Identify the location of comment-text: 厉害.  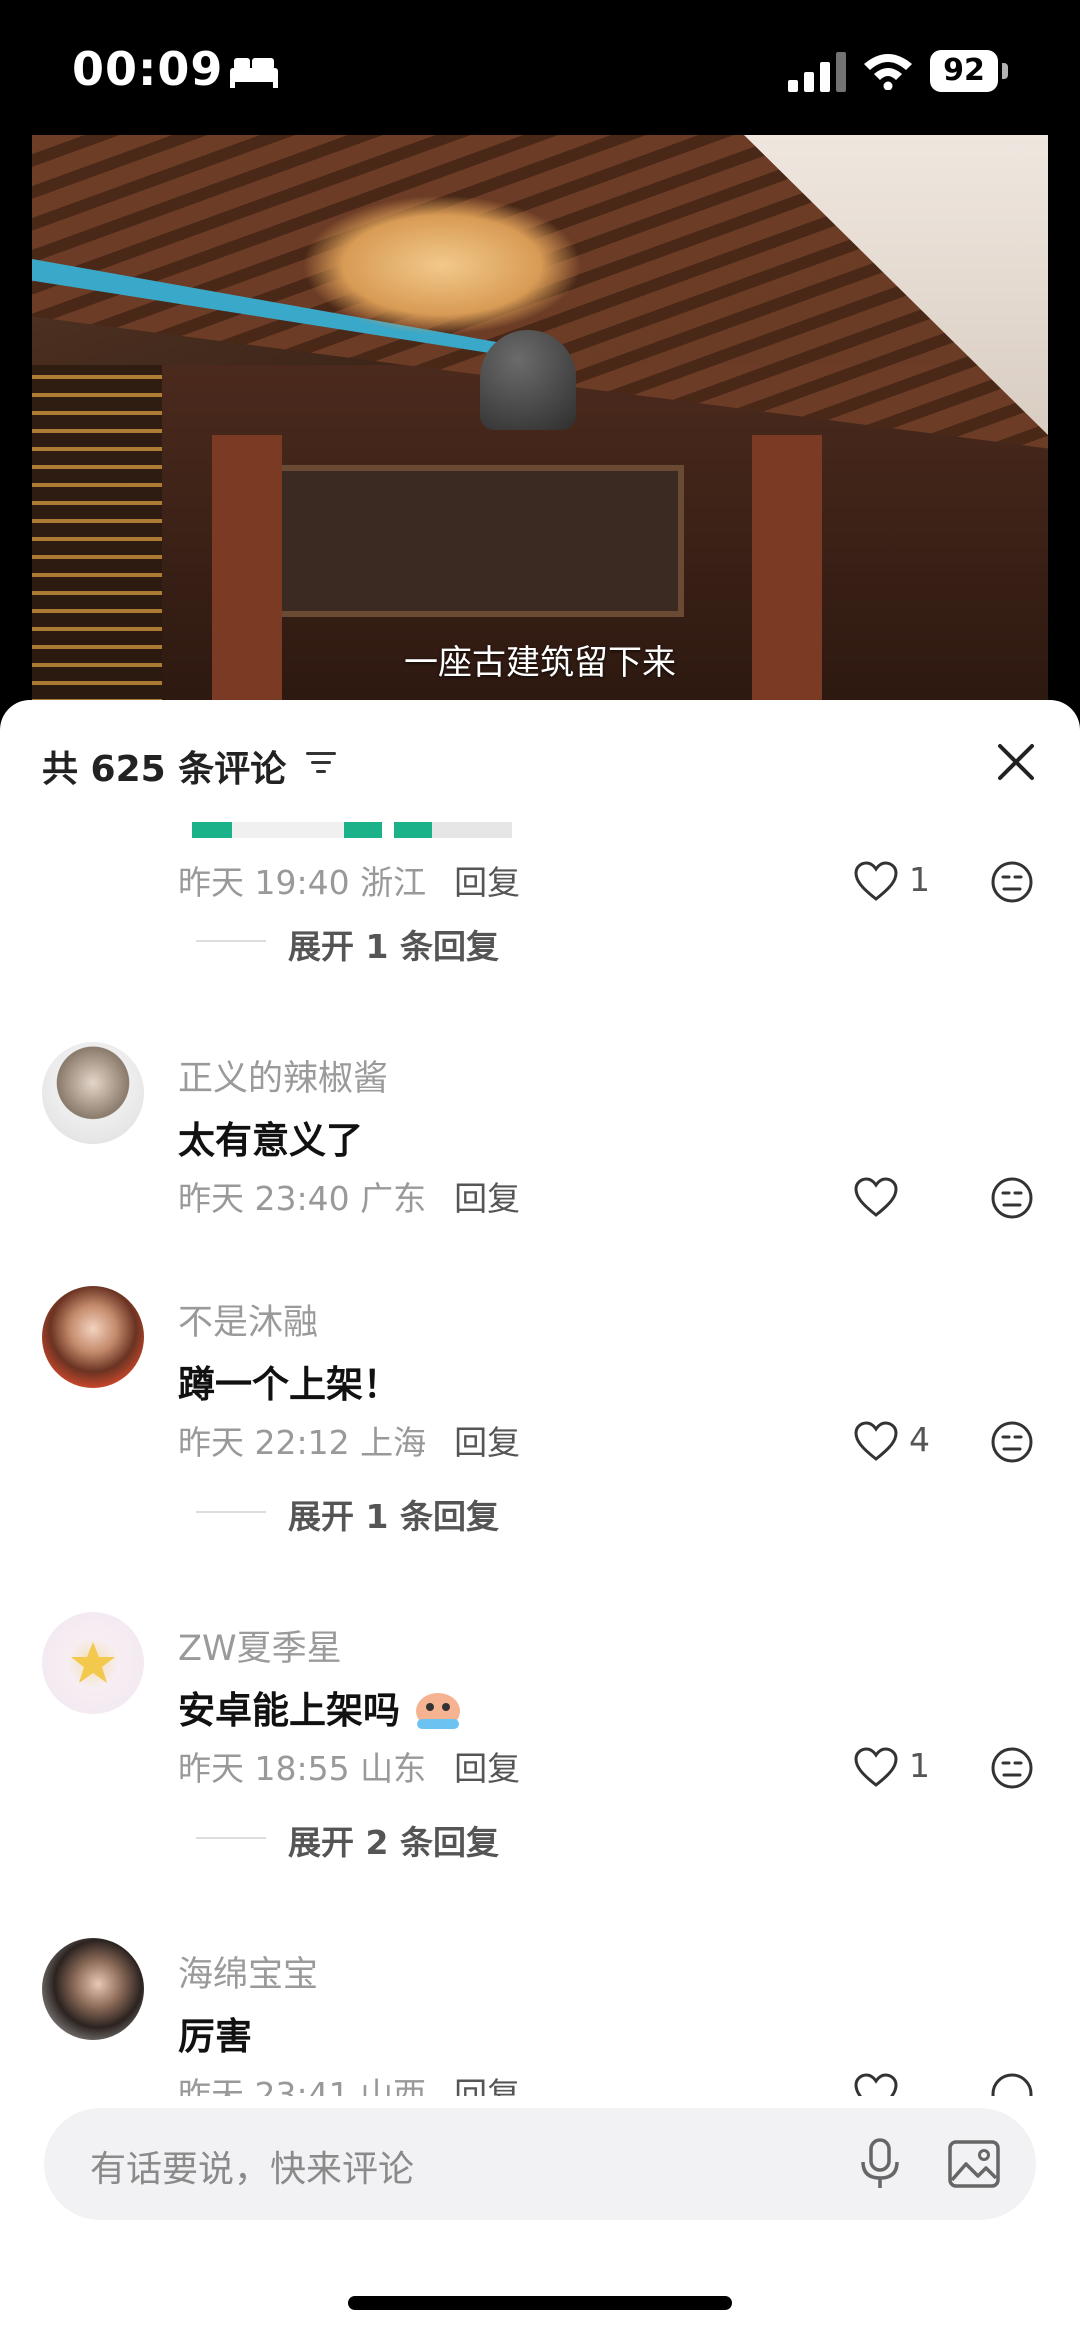
(215, 2036).